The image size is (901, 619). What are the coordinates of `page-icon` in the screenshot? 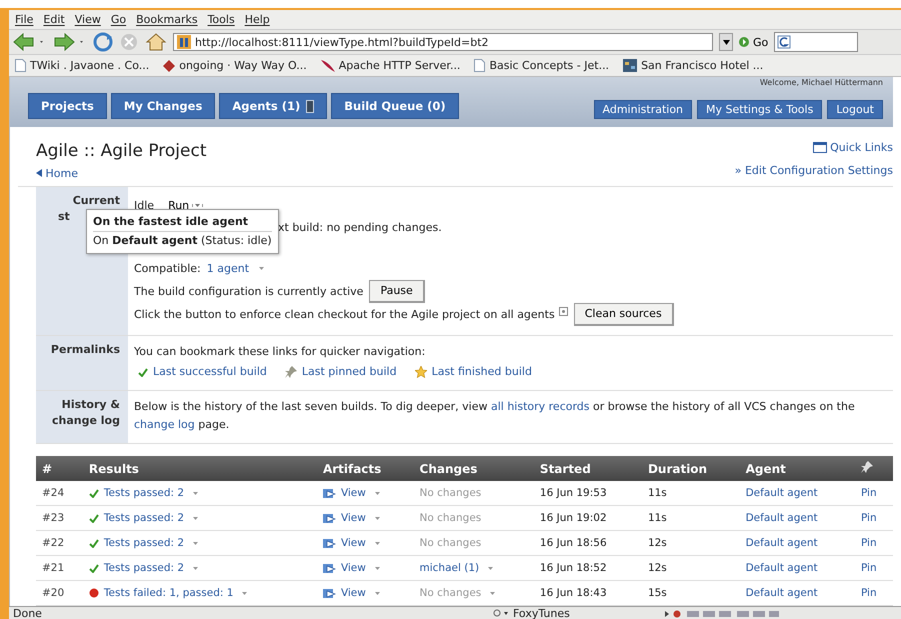 It's located at (480, 65).